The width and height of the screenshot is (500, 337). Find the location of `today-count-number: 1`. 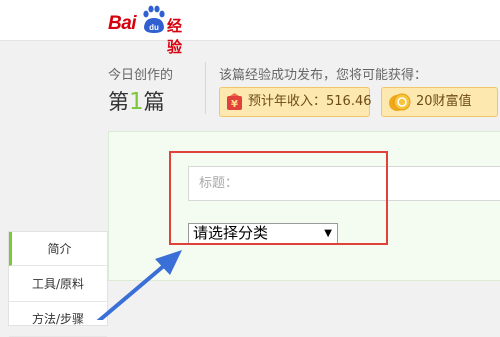

today-count-number: 1 is located at coordinates (136, 102).